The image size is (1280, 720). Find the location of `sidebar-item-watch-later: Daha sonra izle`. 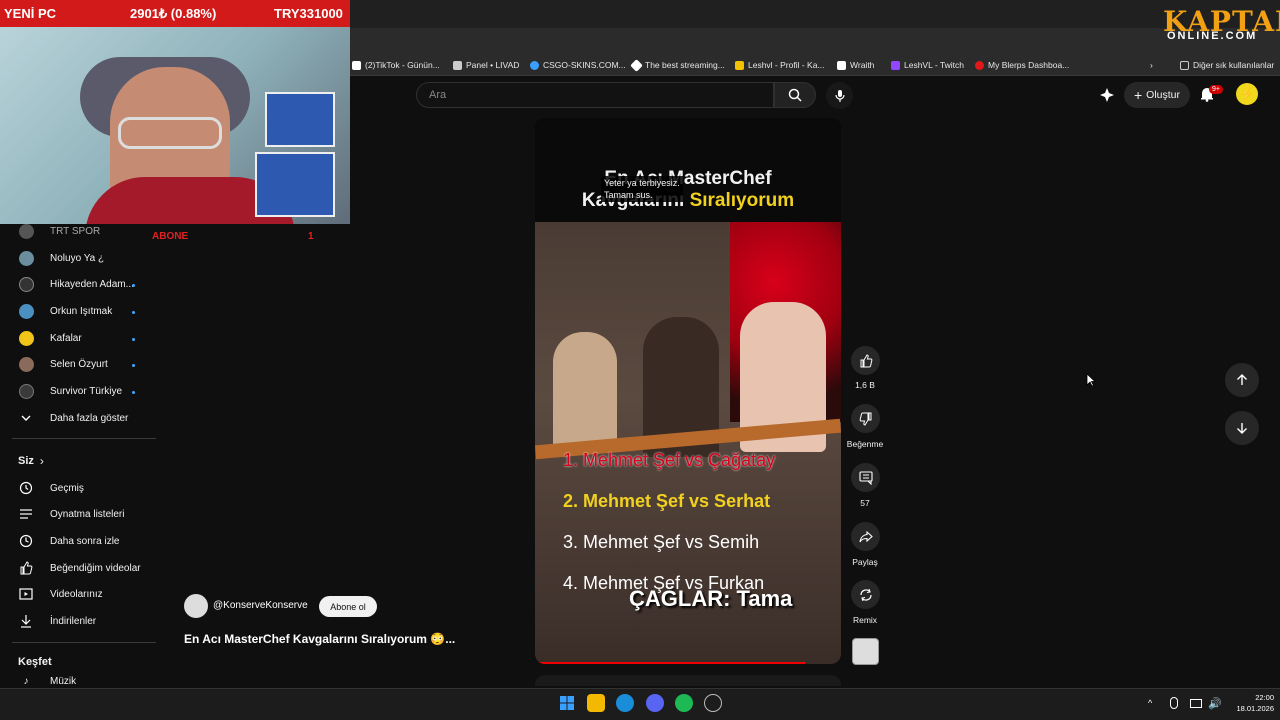

sidebar-item-watch-later: Daha sonra izle is located at coordinates (68, 541).